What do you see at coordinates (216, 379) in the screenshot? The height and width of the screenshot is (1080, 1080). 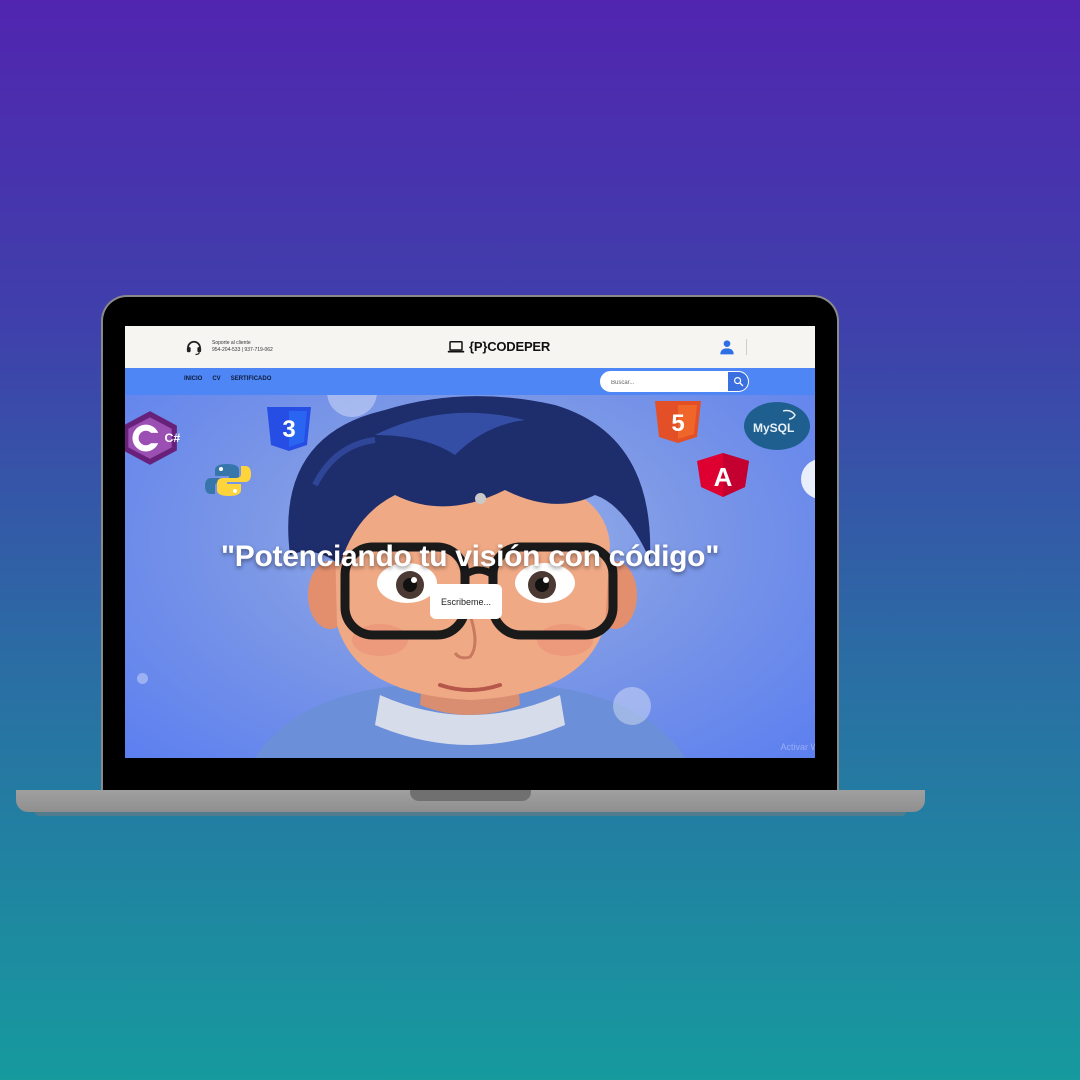 I see `nav-item-cv: CV` at bounding box center [216, 379].